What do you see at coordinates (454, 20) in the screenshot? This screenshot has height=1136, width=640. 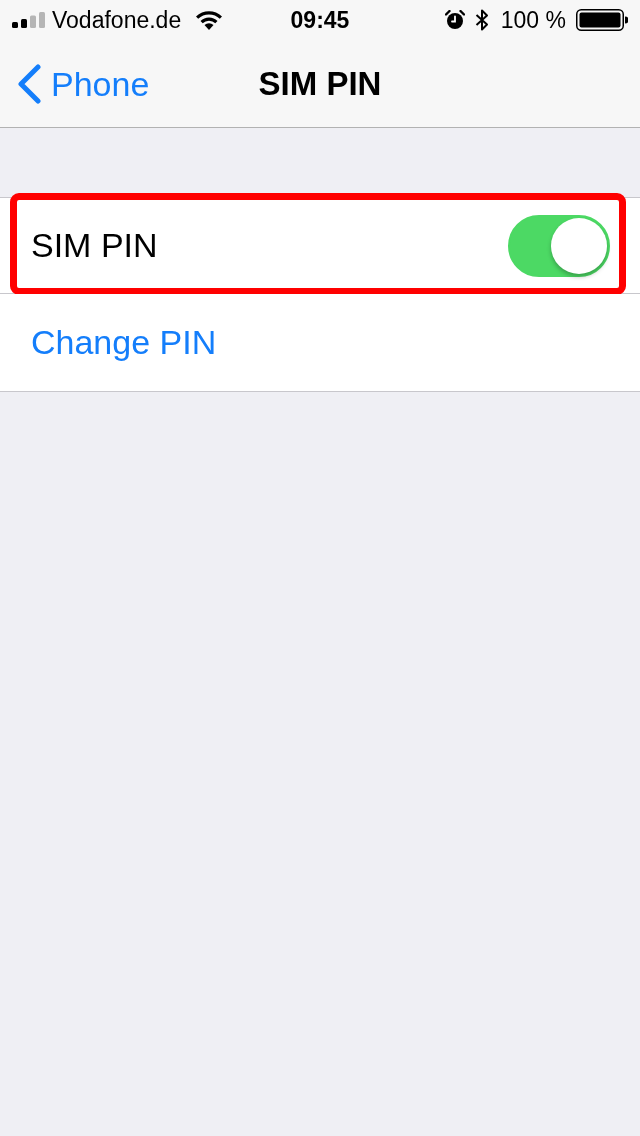 I see `alarm-clock-icon` at bounding box center [454, 20].